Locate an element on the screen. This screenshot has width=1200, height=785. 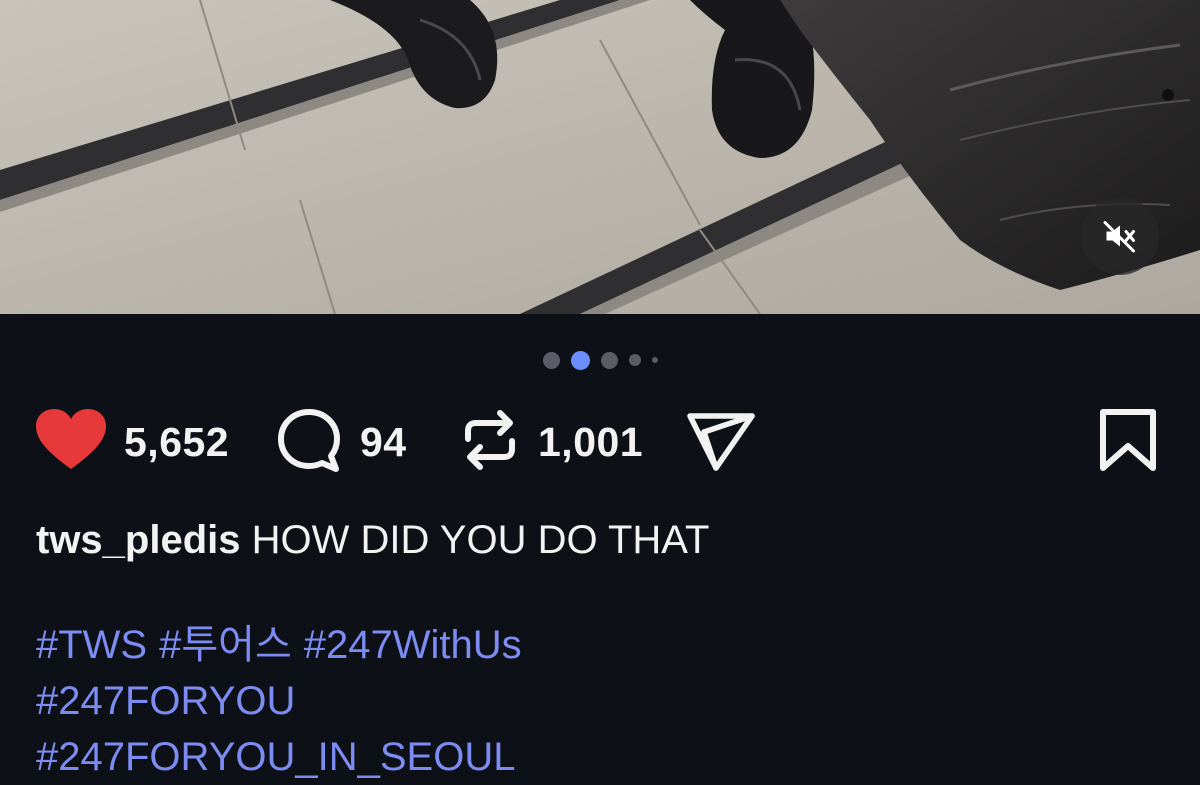
speaker-muted-icon is located at coordinates (1120, 236).